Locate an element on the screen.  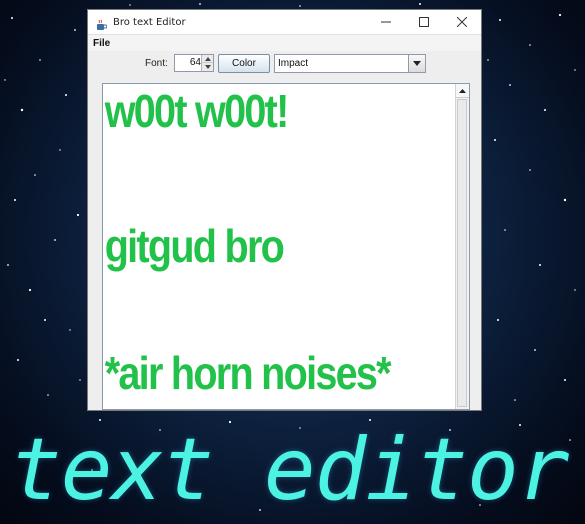
minimize-button is located at coordinates (386, 22).